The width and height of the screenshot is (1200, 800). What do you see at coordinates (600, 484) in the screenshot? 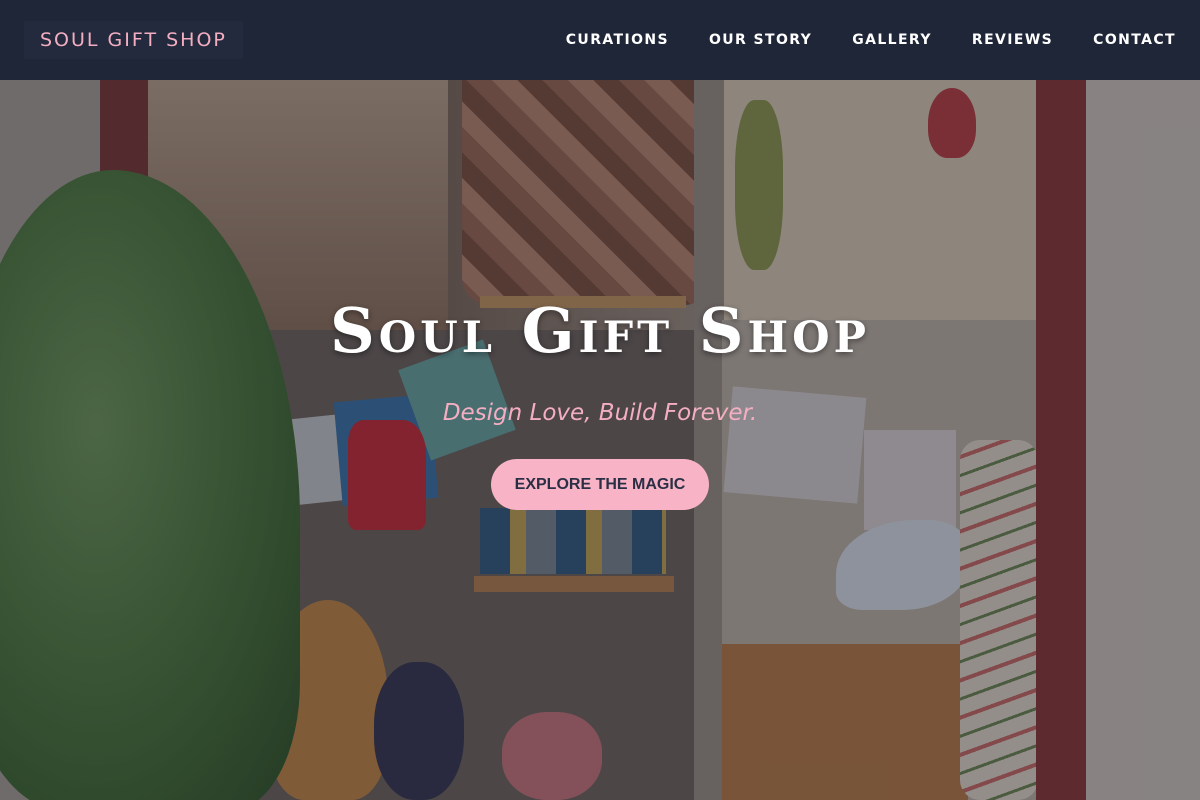
I see `explore-button: EXPLORE THE MAGIC` at bounding box center [600, 484].